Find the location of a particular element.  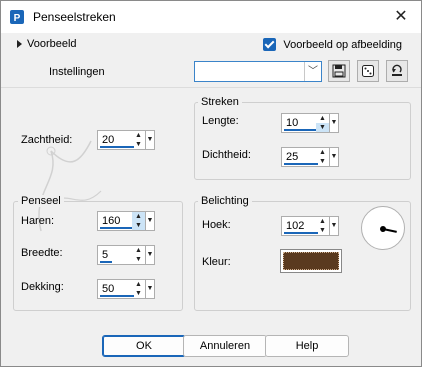

preset-dropdown: ﹀ is located at coordinates (258, 71).